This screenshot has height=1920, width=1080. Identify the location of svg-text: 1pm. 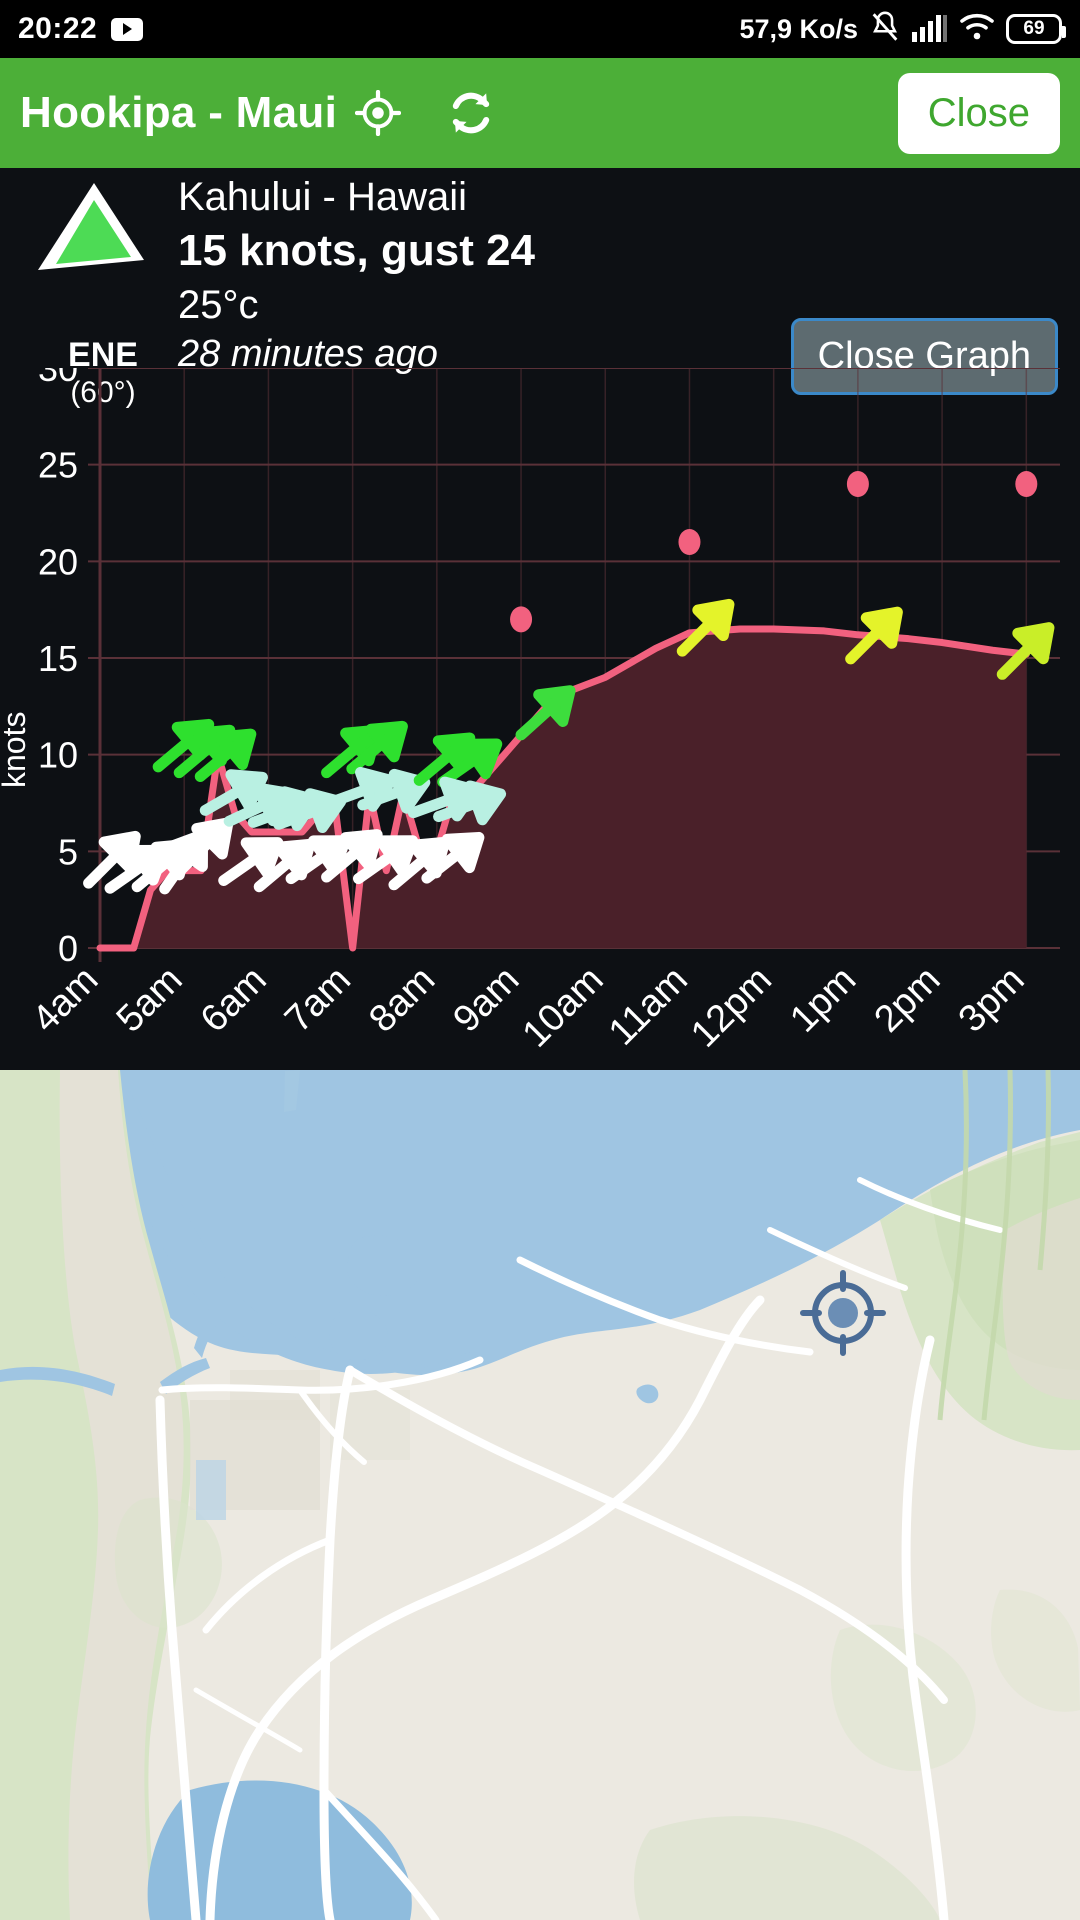
(823, 1000).